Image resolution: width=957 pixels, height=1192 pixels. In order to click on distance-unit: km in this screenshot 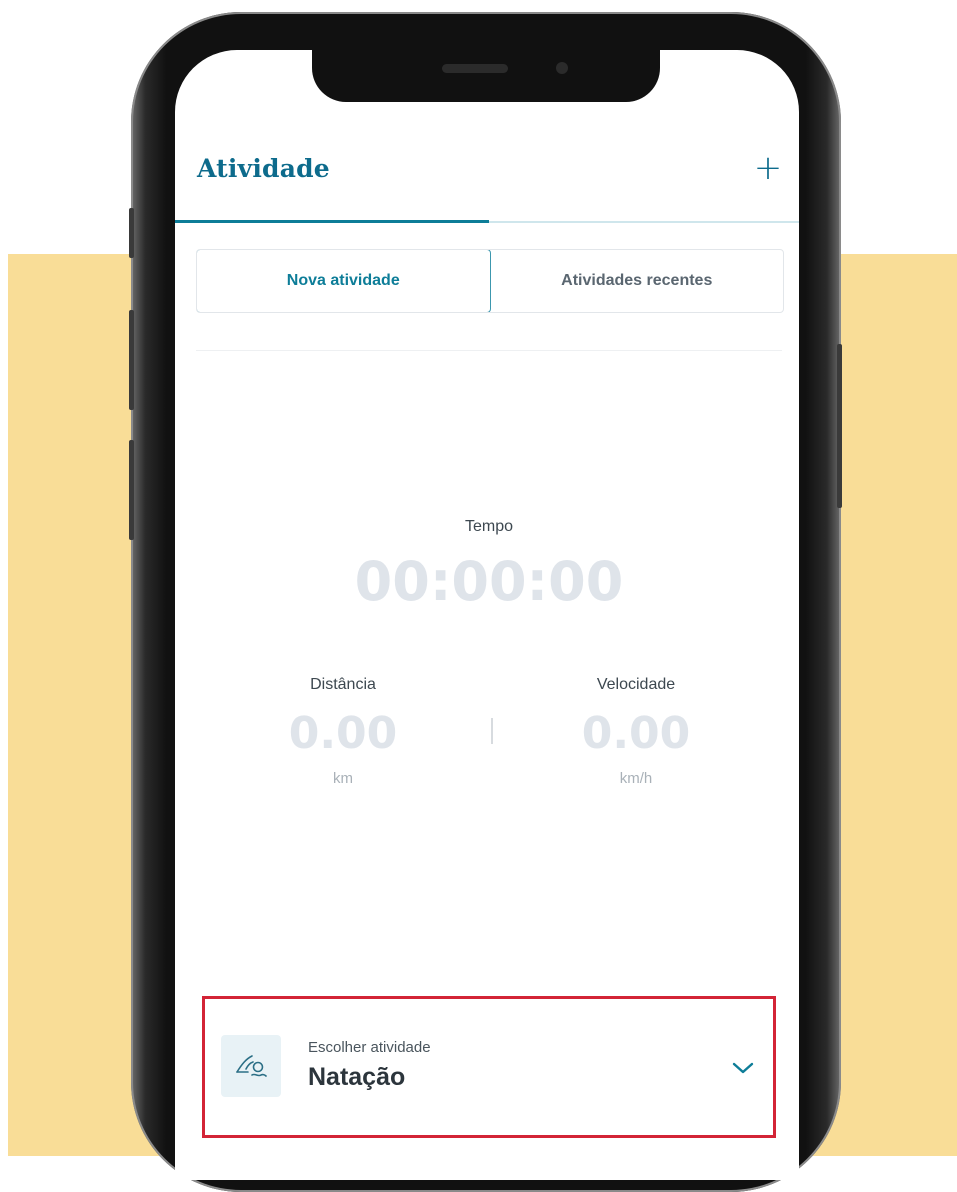, I will do `click(343, 778)`.